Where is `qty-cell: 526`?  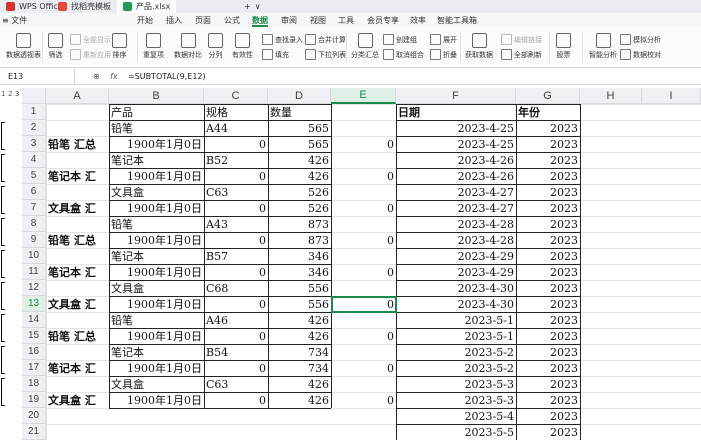 qty-cell: 526 is located at coordinates (299, 192).